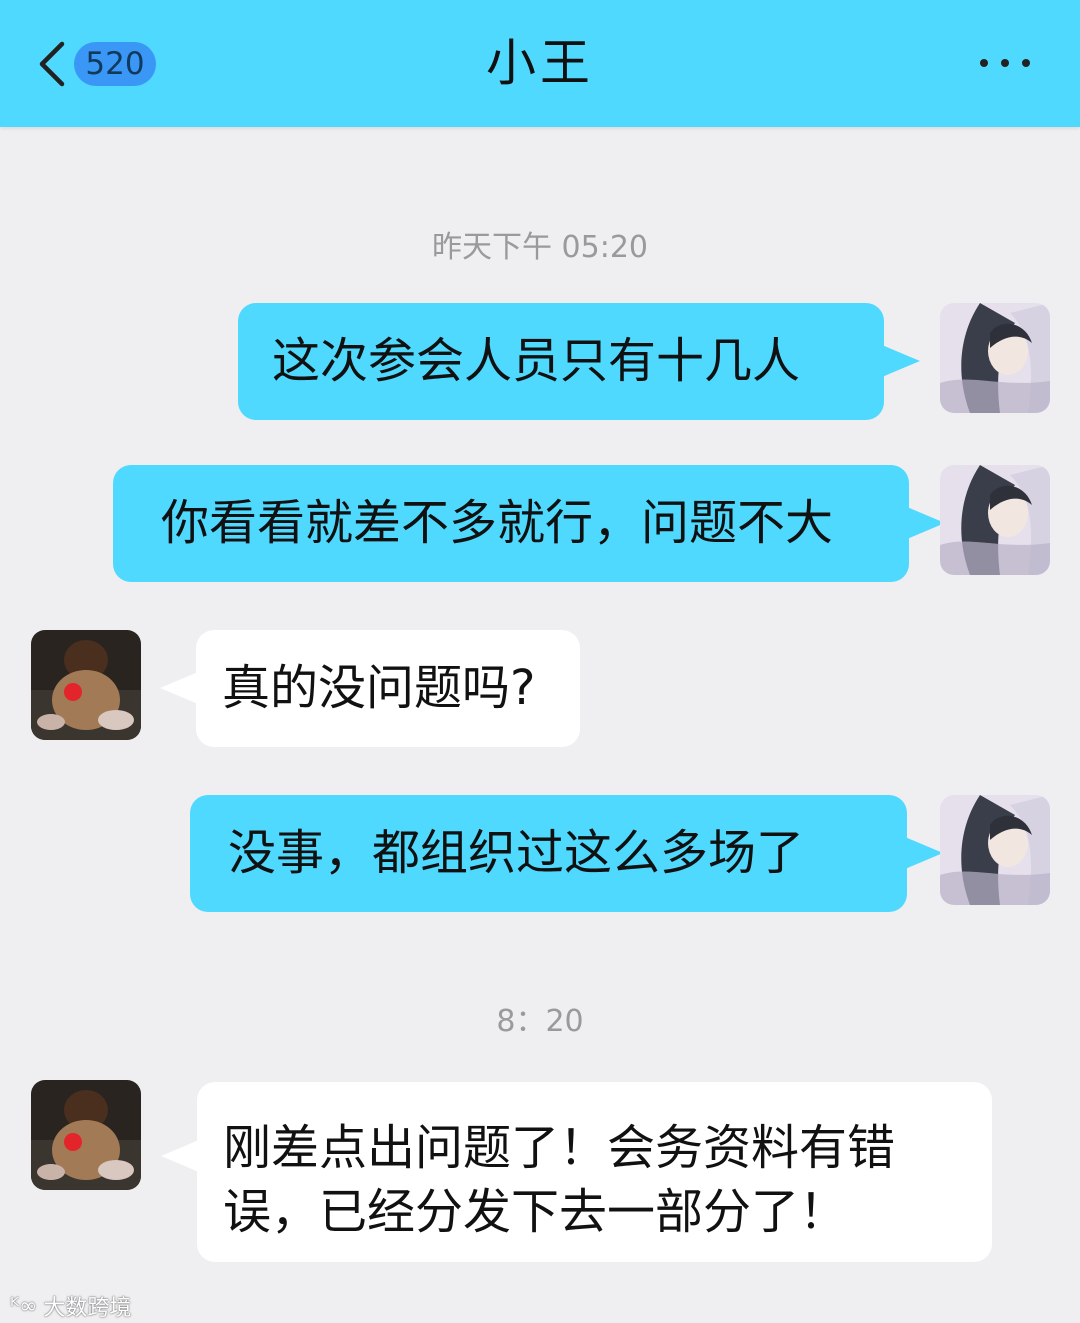  What do you see at coordinates (516, 853) in the screenshot?
I see `message-text: 没事，都组织过这么多场了` at bounding box center [516, 853].